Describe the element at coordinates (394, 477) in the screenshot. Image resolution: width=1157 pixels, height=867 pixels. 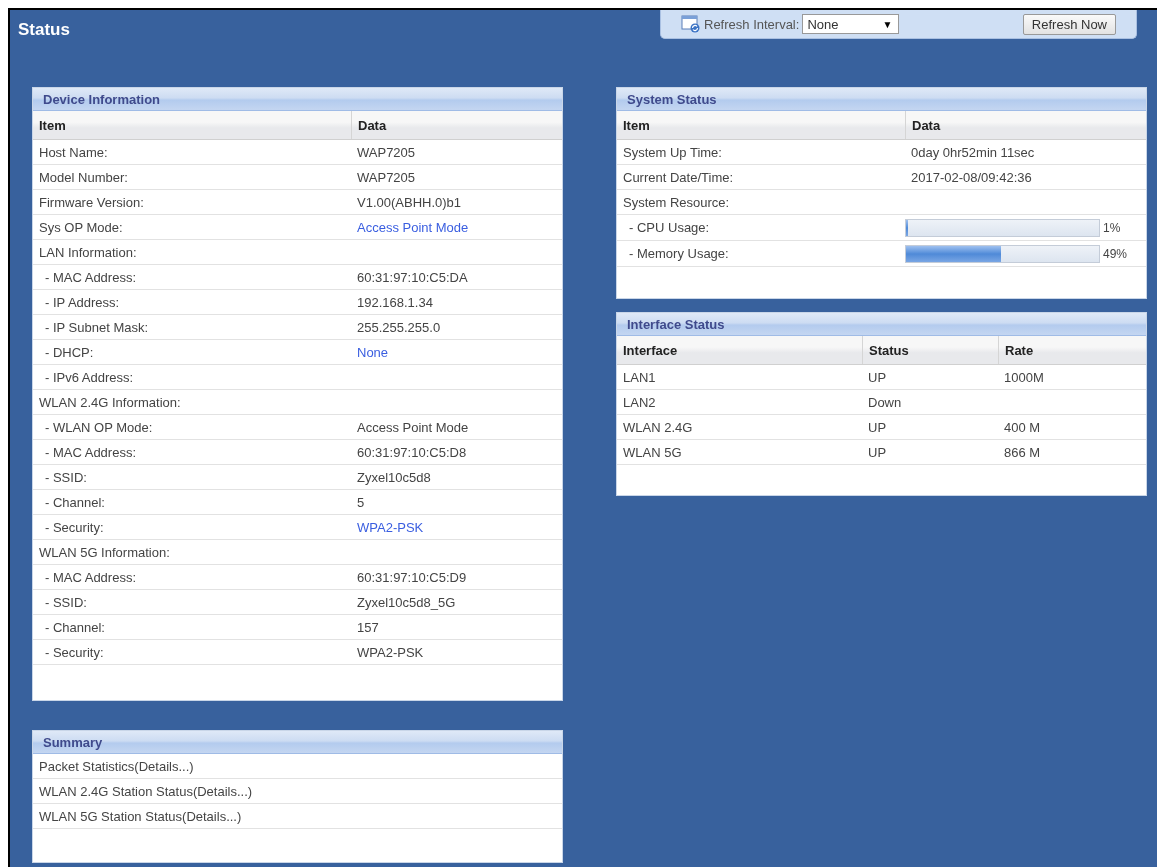
I see `value-text: Zyxel10c5d8` at that location.